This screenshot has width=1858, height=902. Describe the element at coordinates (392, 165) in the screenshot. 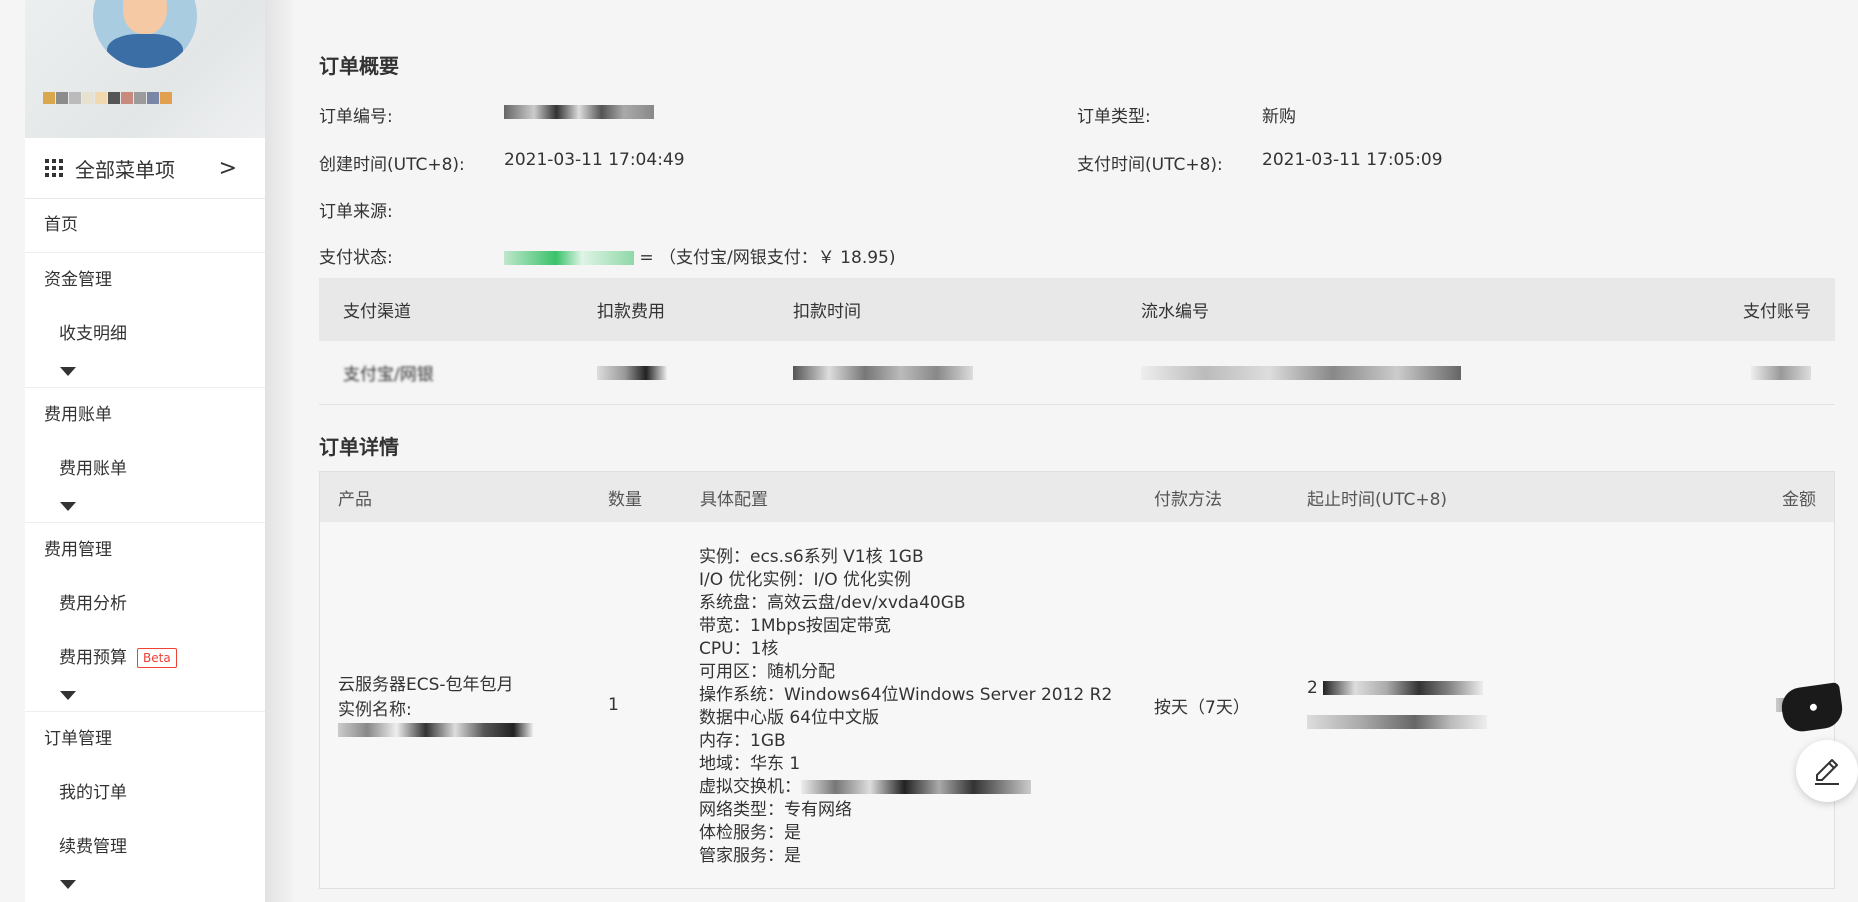

I see `created-time-label: 创建时间(UTC+8):` at that location.